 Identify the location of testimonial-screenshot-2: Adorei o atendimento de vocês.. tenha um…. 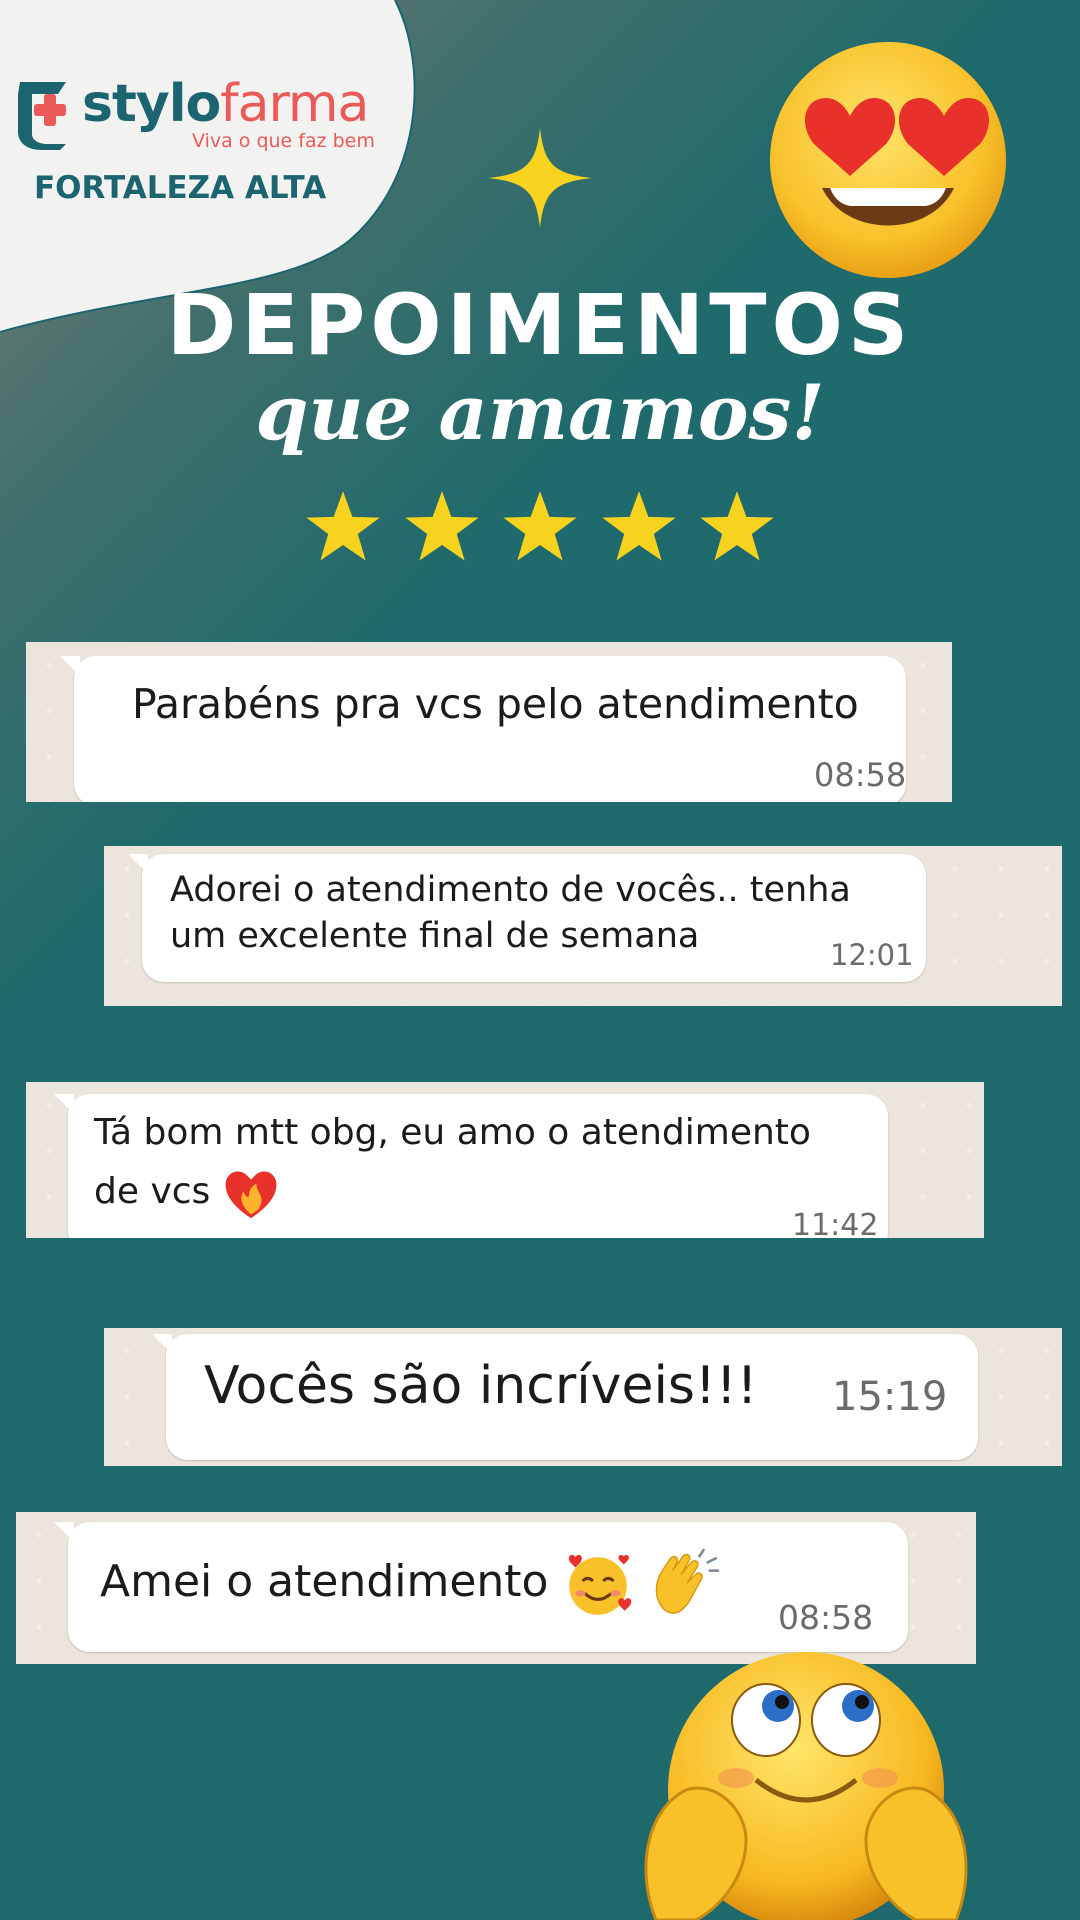
(583, 926).